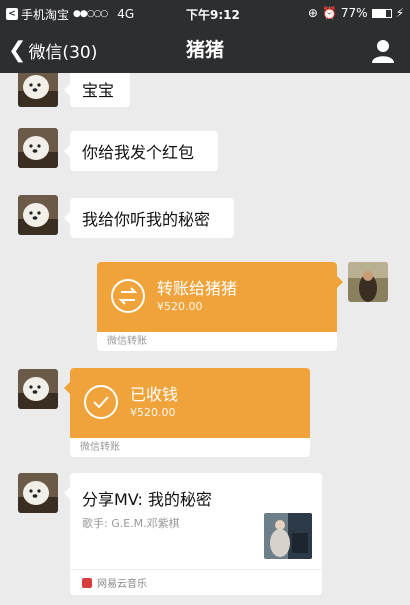 This screenshot has height=605, width=410. I want to click on chat-header: ❮ 微信(30) 猪猪, so click(205, 50).